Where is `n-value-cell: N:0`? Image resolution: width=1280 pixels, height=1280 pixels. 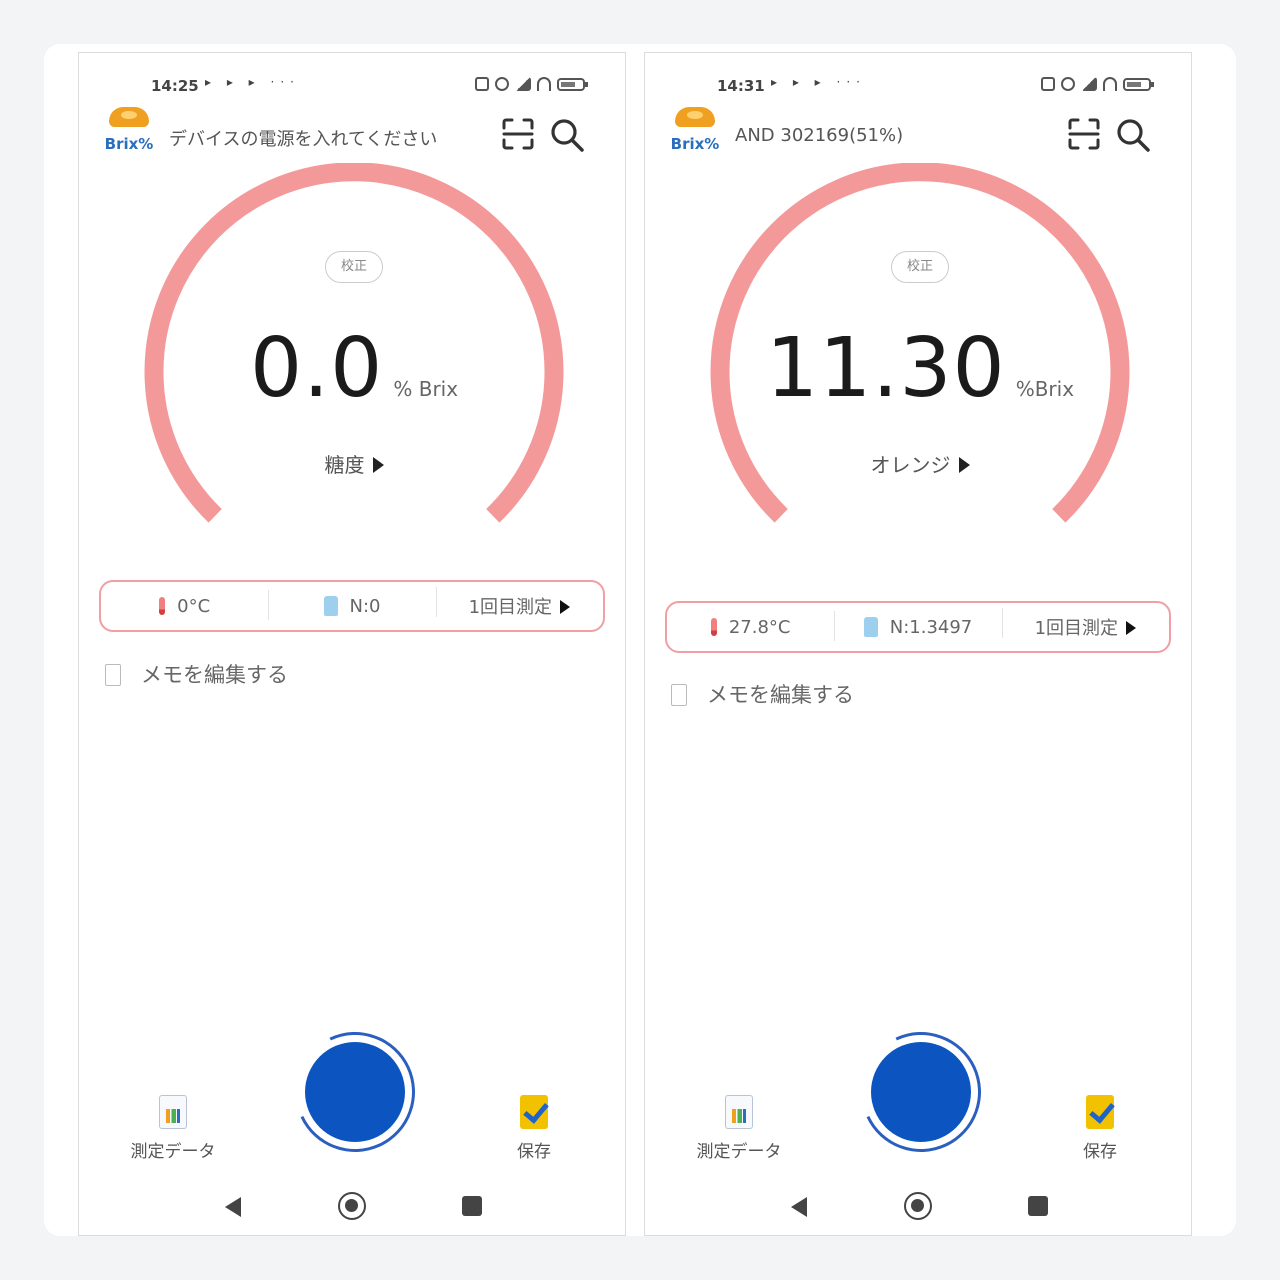 n-value-cell: N:0 is located at coordinates (351, 604).